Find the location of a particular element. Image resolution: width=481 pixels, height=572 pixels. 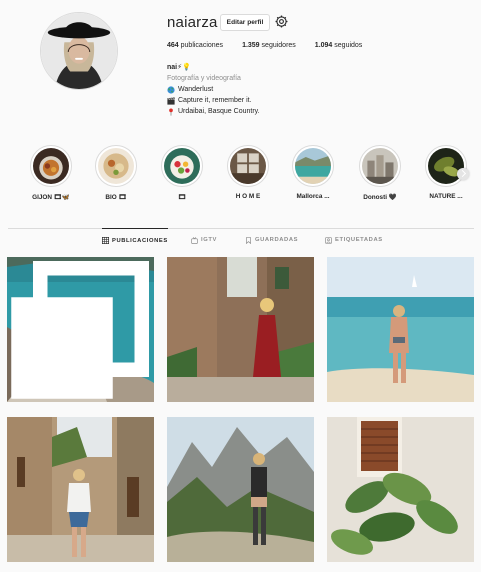

post-photo-beach-walk is located at coordinates (400, 329).